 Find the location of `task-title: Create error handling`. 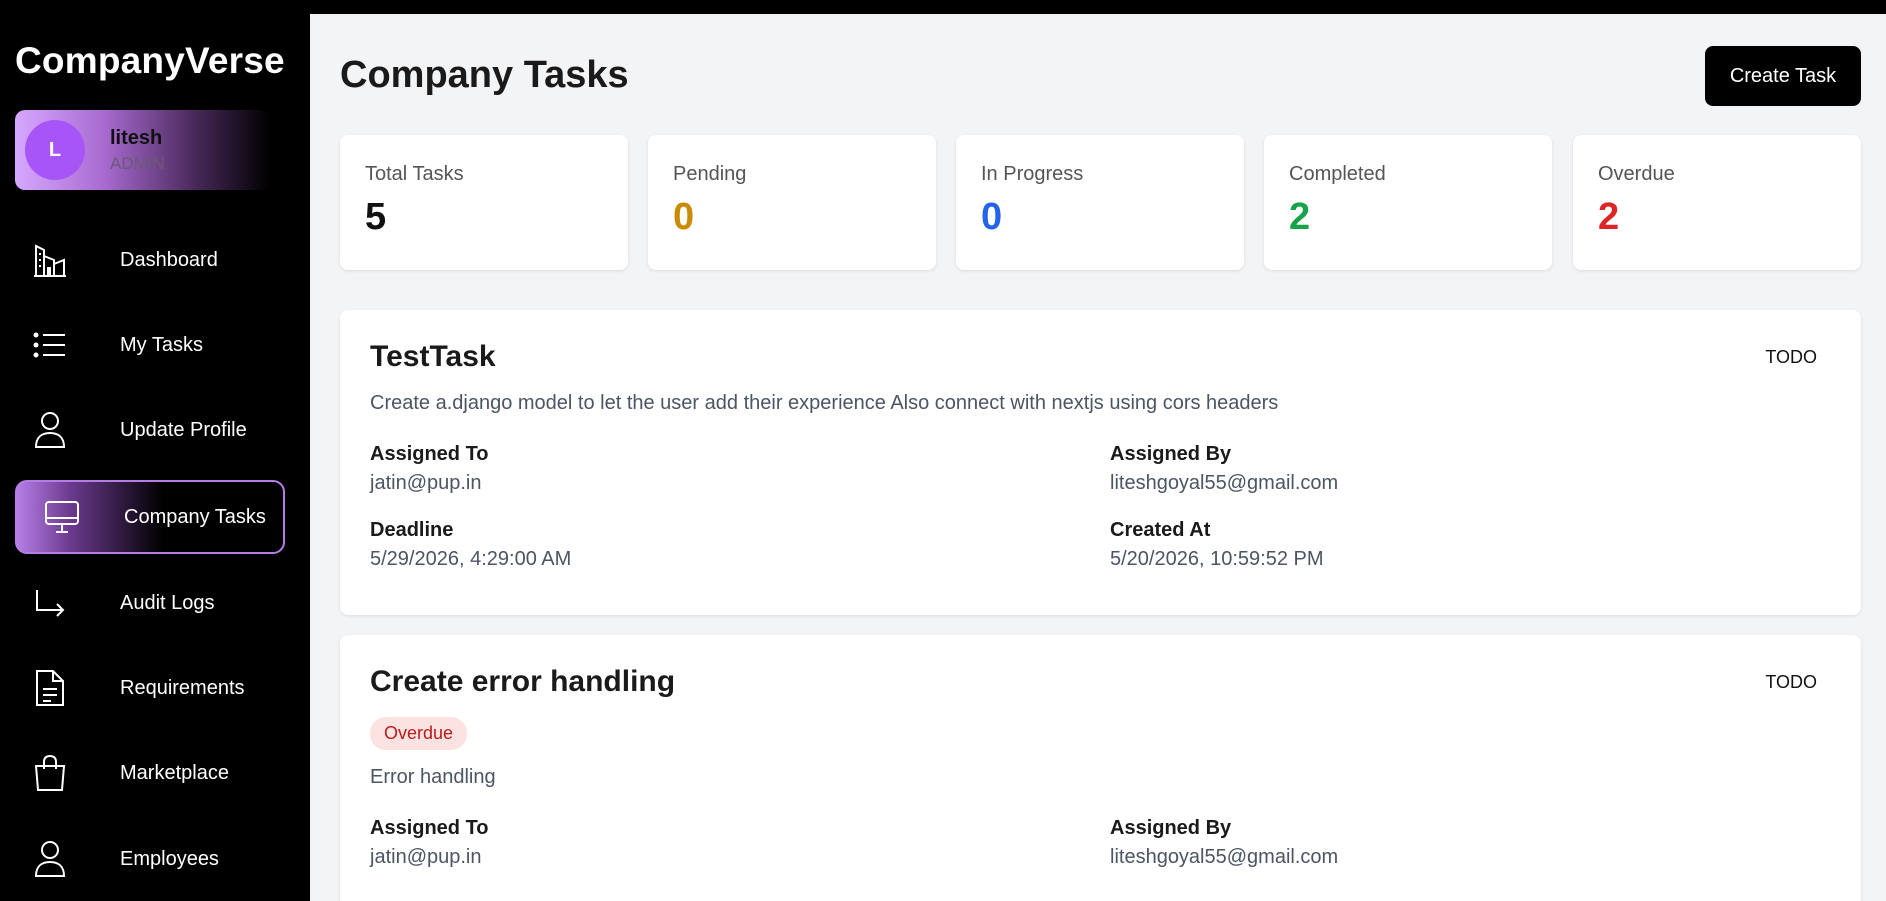

task-title: Create error handling is located at coordinates (523, 681).